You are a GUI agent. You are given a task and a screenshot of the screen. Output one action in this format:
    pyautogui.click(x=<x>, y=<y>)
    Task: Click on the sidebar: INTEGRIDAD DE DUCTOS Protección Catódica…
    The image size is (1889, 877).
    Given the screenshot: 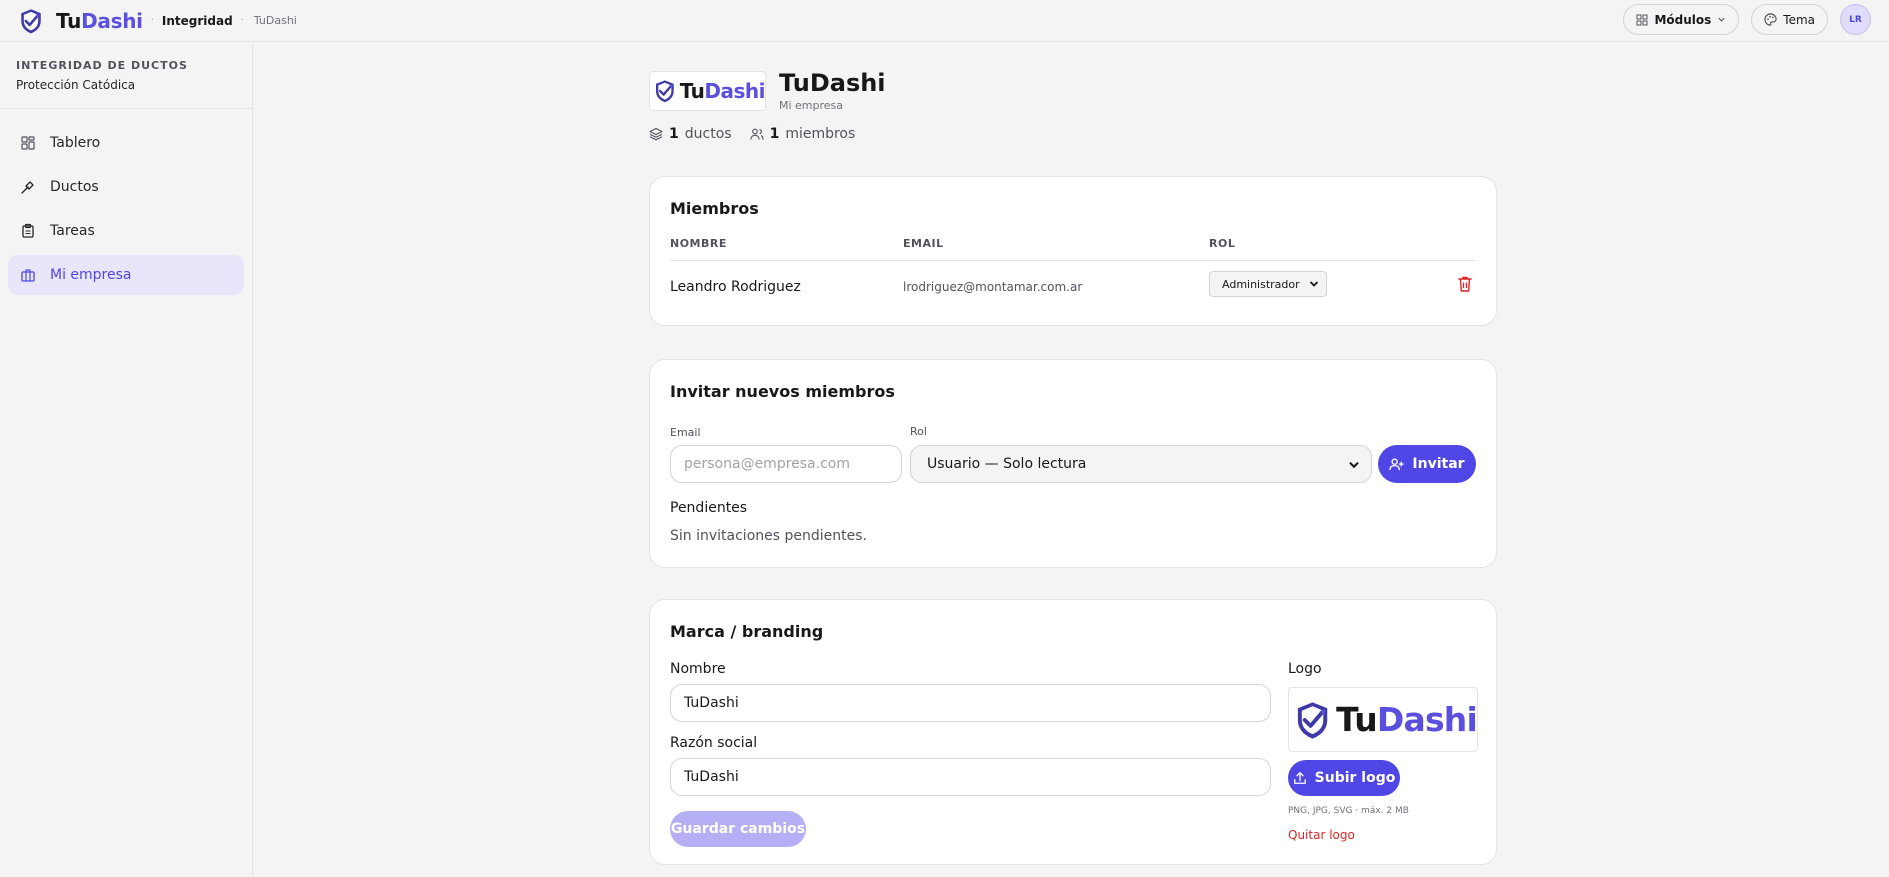 What is the action you would take?
    pyautogui.click(x=126, y=460)
    